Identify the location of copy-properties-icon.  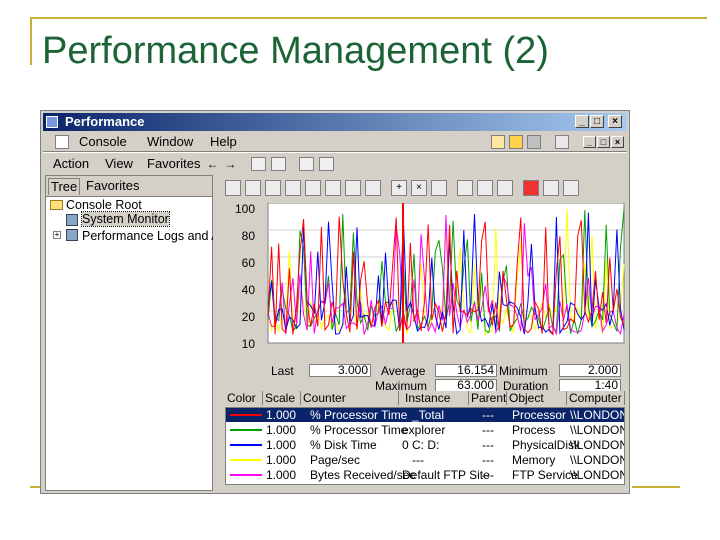
(465, 188).